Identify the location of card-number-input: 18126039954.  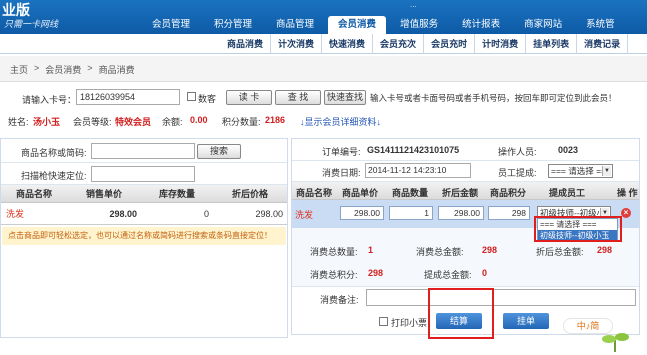
(128, 97).